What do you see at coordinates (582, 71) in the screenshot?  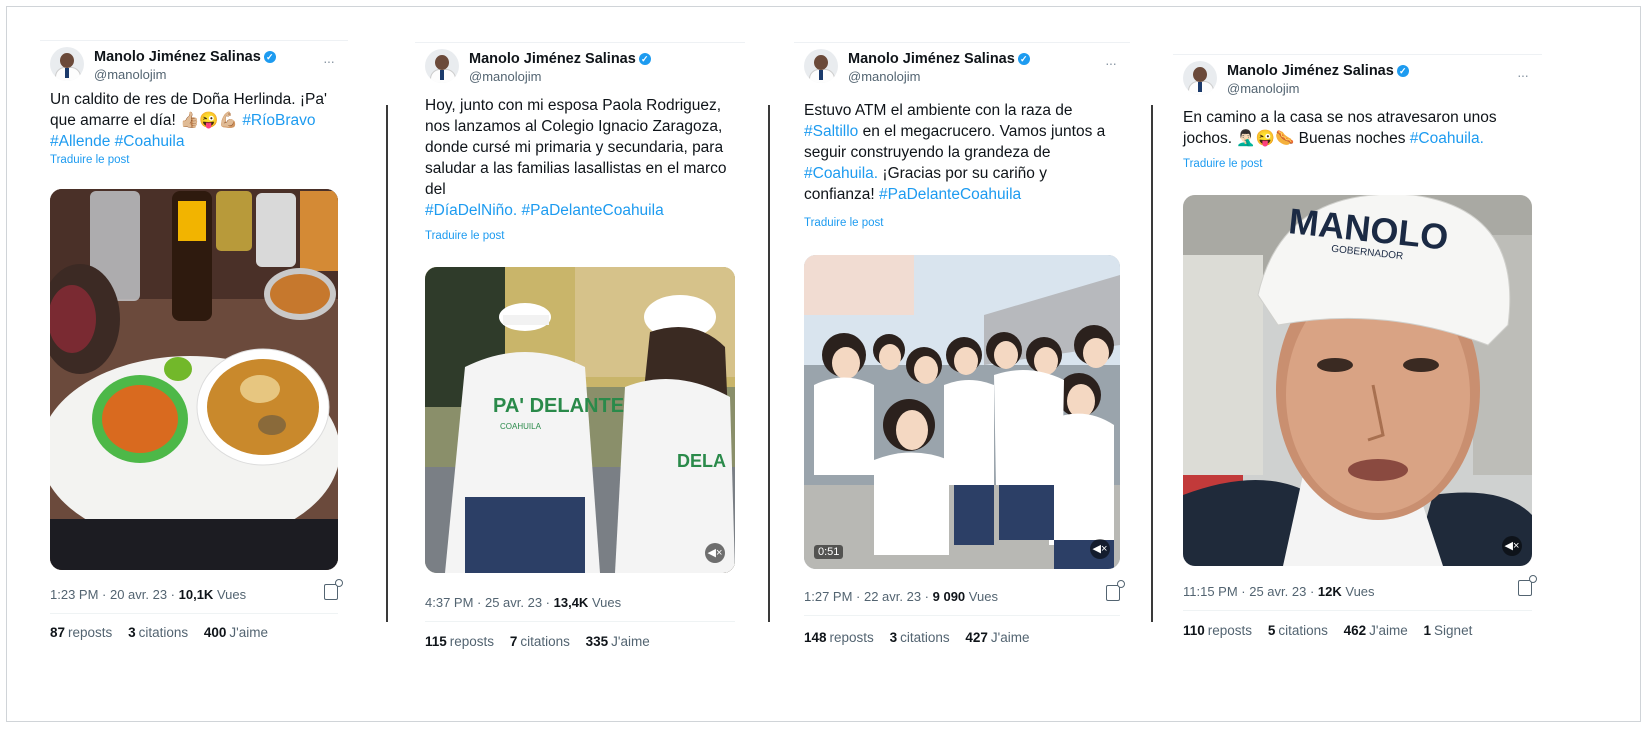 I see `tweet-header: Manolo Jiménez Salinas ✓ @manolojim` at bounding box center [582, 71].